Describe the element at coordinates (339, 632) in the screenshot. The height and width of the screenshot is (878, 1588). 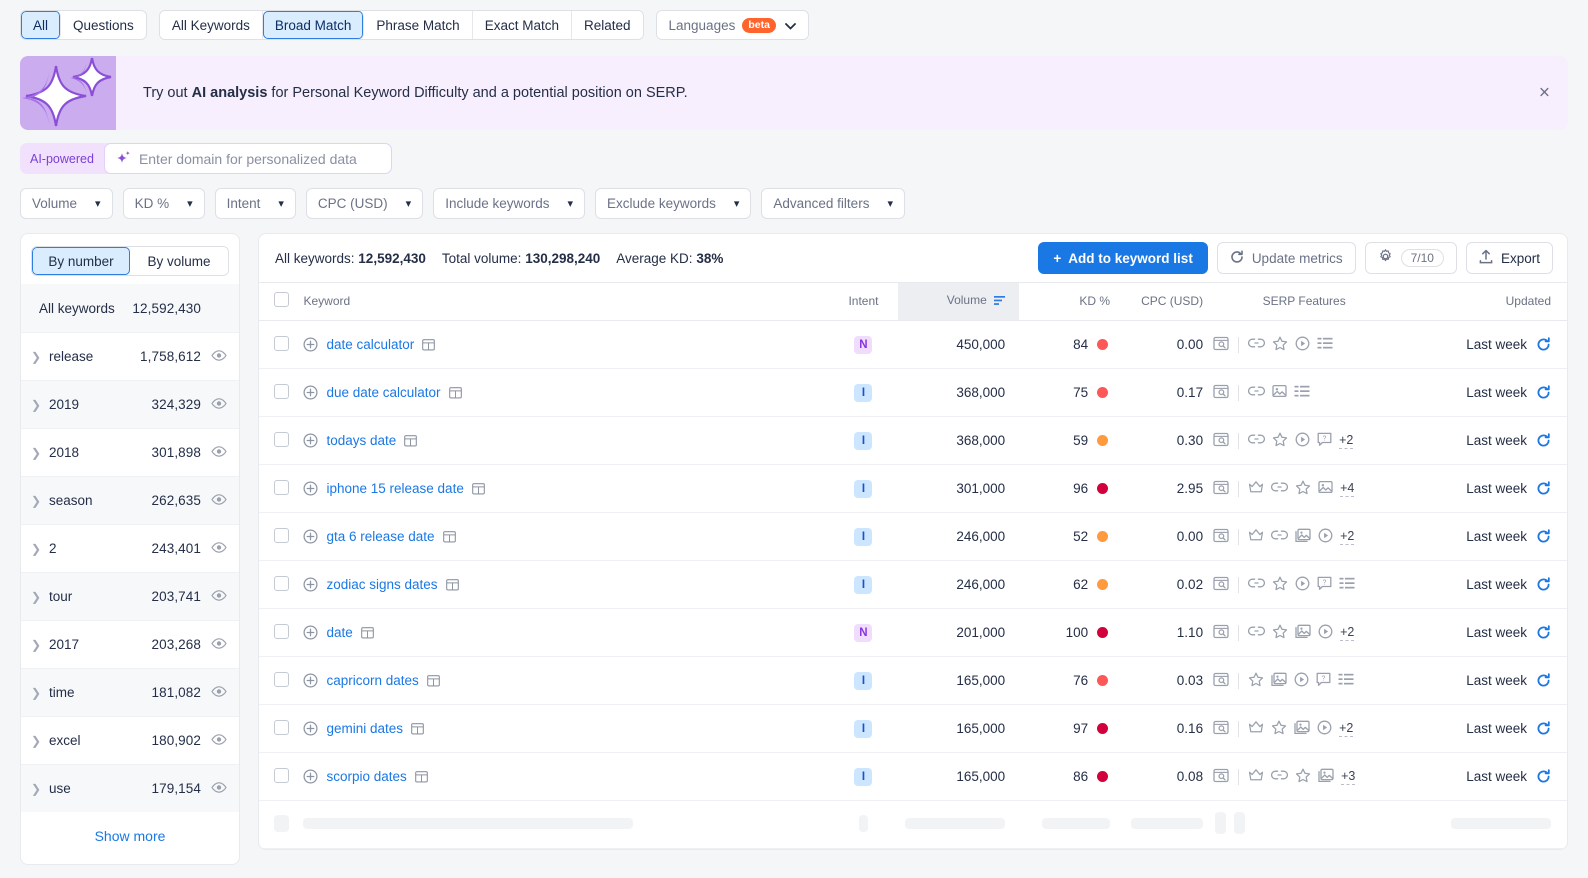
I see `keyword-link: date` at that location.